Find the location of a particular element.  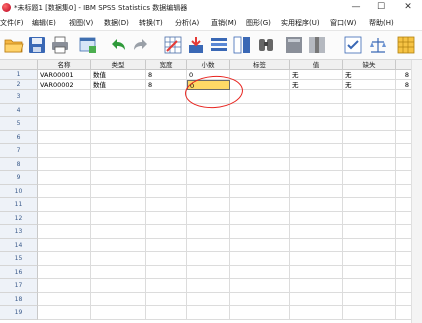

row-header: 14 is located at coordinates (19, 245).